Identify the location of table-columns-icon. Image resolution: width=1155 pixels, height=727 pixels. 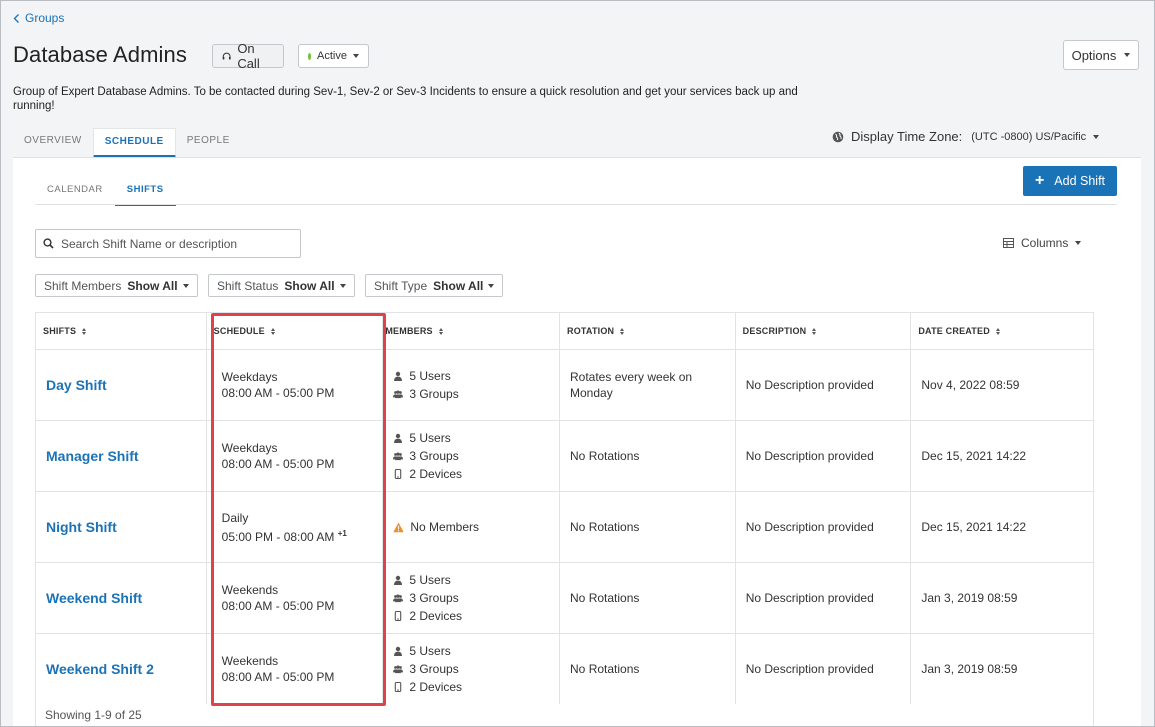
(1008, 243).